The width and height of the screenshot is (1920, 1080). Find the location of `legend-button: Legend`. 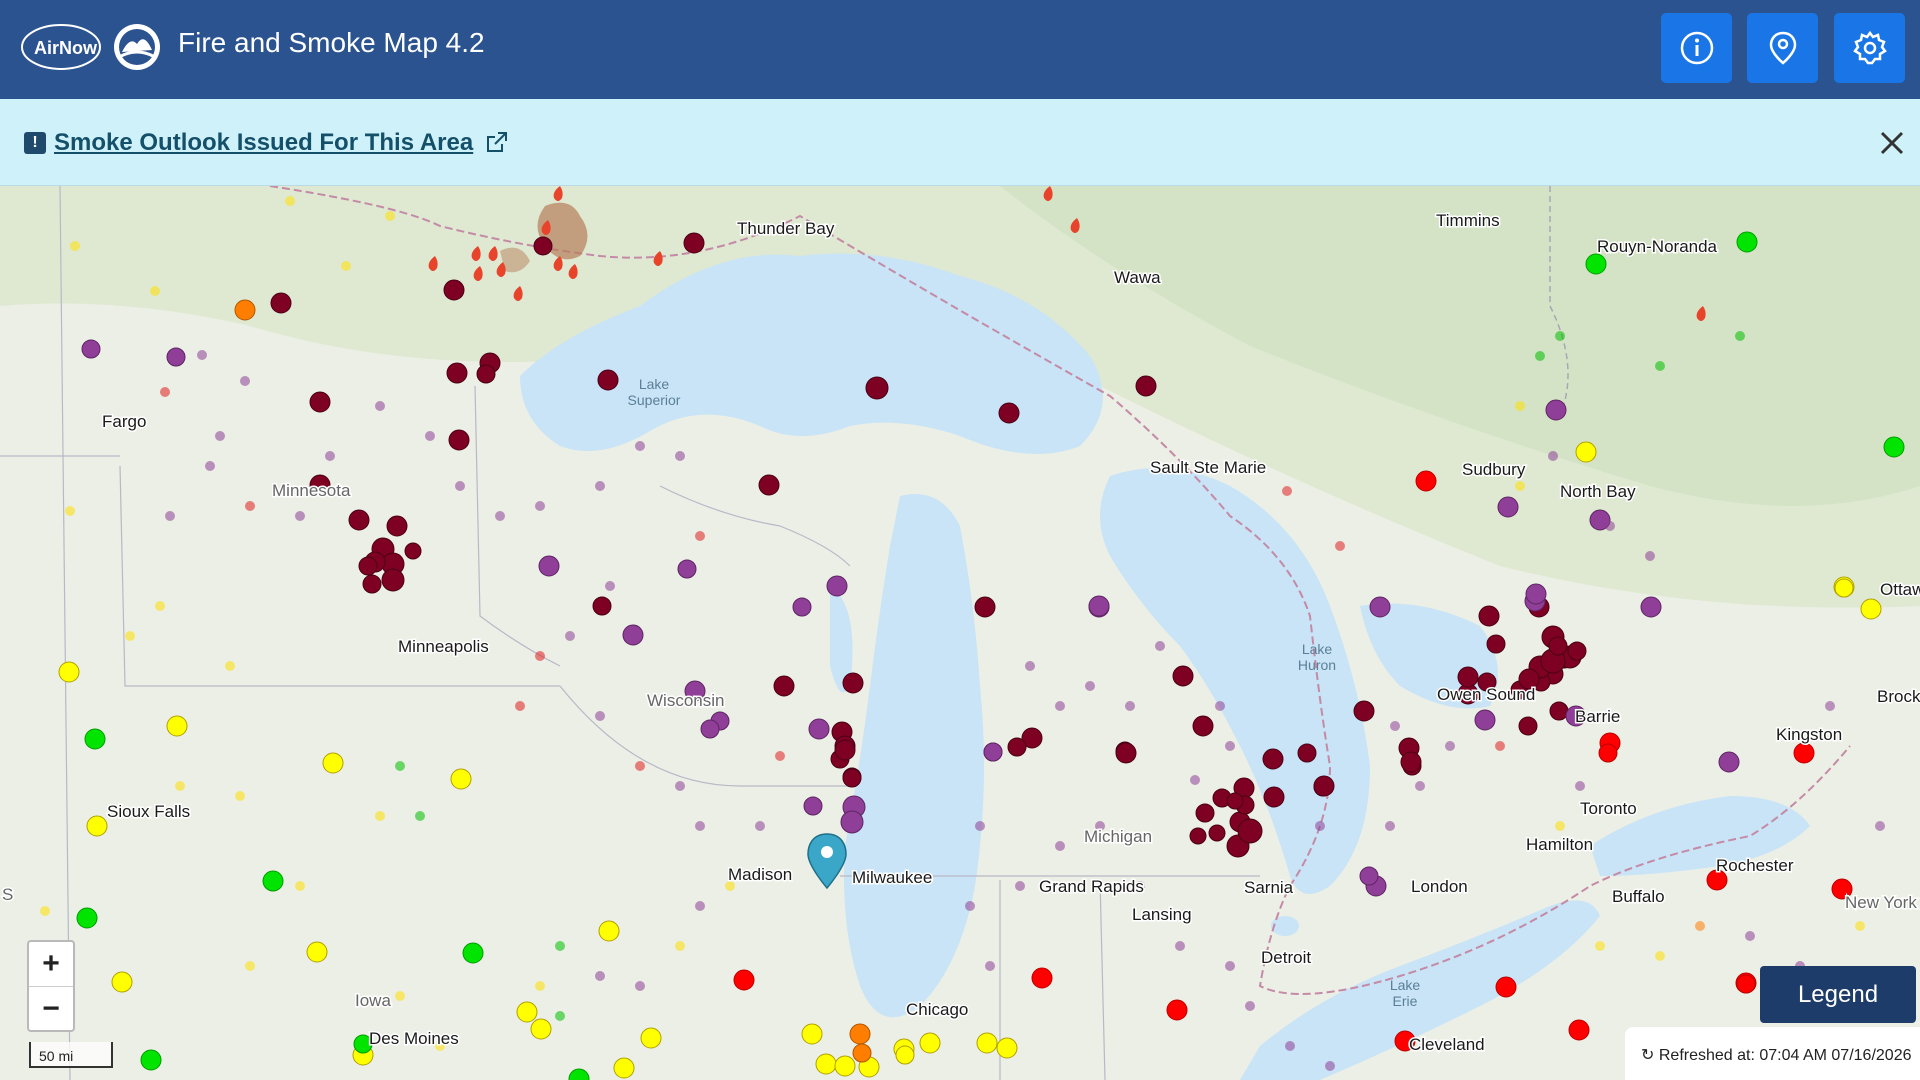

legend-button: Legend is located at coordinates (1838, 994).